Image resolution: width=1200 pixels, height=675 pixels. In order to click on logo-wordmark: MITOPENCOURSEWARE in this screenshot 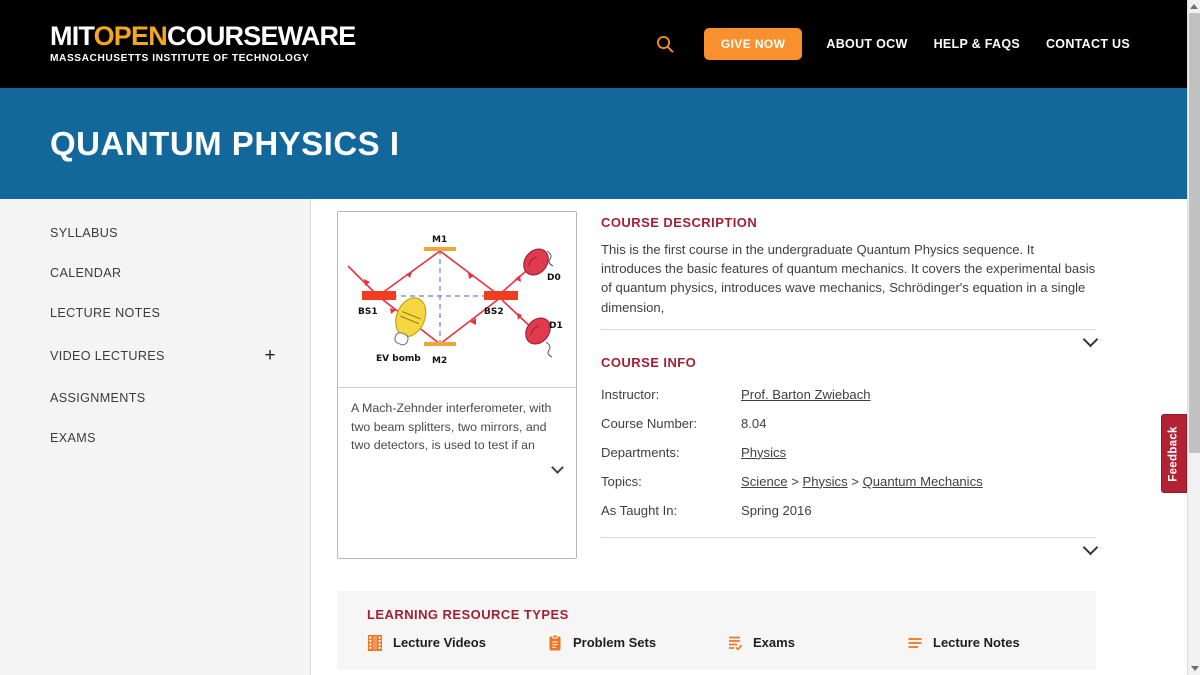, I will do `click(203, 36)`.